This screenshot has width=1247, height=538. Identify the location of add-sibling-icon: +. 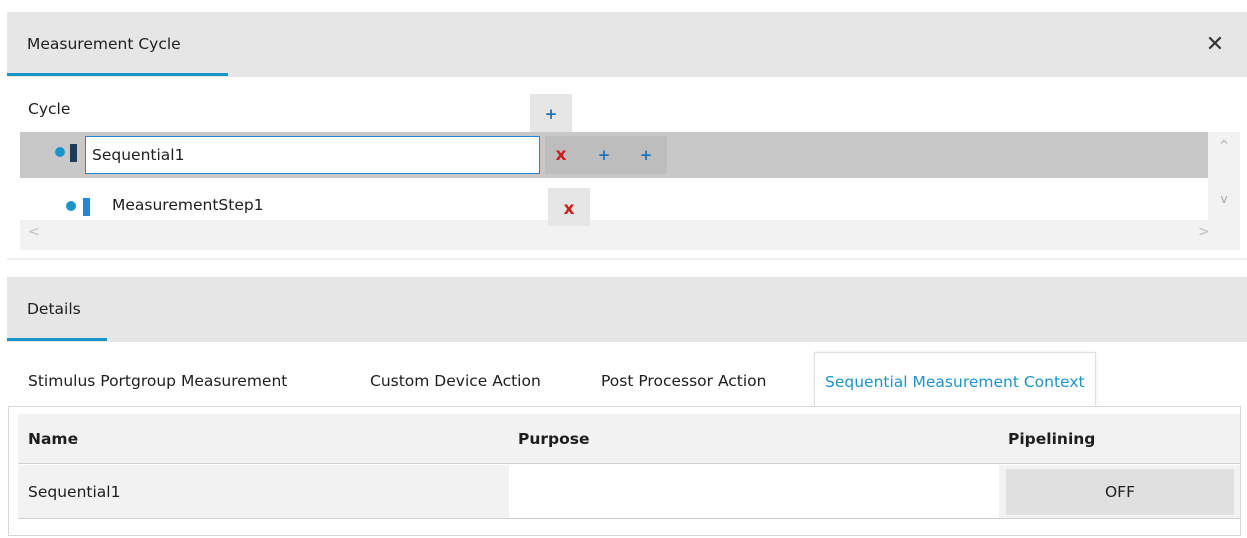
(646, 155).